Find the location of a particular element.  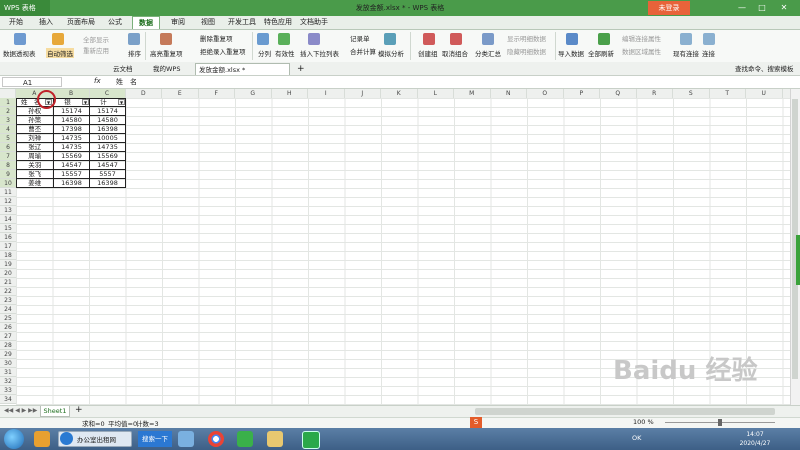

add-sheet-button: + is located at coordinates (79, 410).